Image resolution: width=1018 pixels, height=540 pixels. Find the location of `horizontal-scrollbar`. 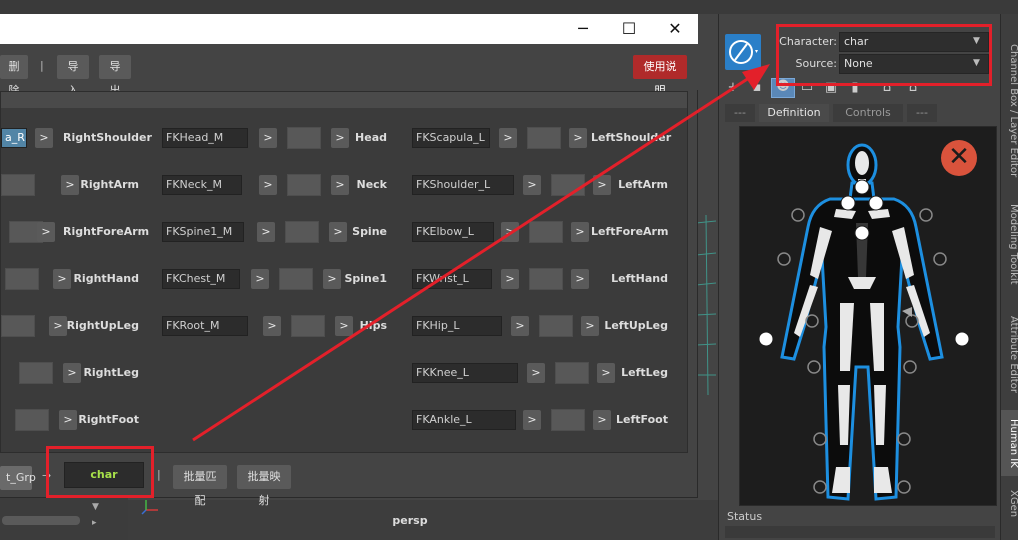

horizontal-scrollbar is located at coordinates (41, 520).